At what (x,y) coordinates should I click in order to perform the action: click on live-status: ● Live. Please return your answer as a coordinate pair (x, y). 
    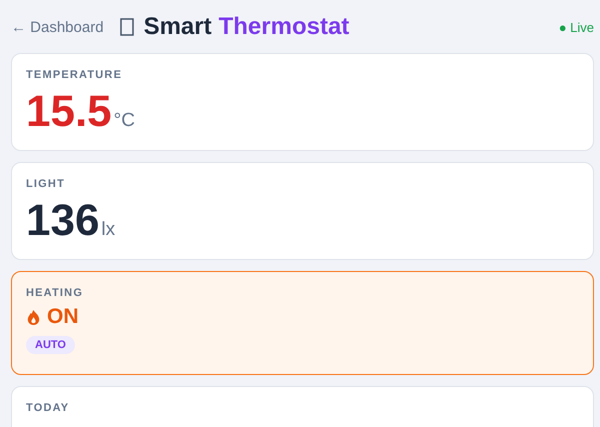
    Looking at the image, I should click on (576, 27).